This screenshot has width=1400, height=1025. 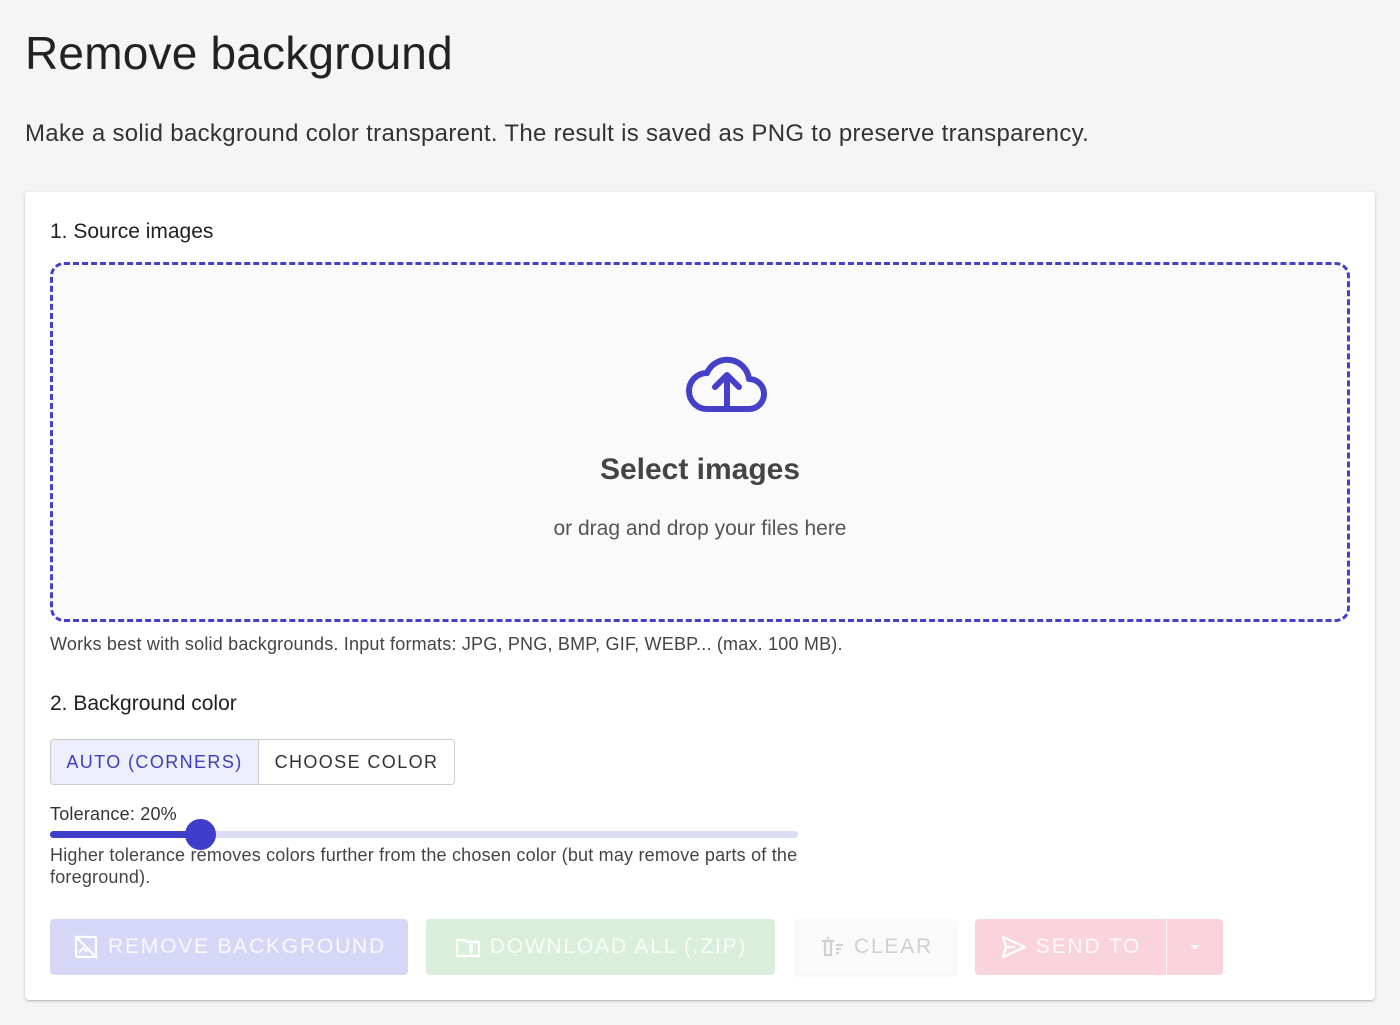 I want to click on cloud-upload-icon, so click(x=726, y=384).